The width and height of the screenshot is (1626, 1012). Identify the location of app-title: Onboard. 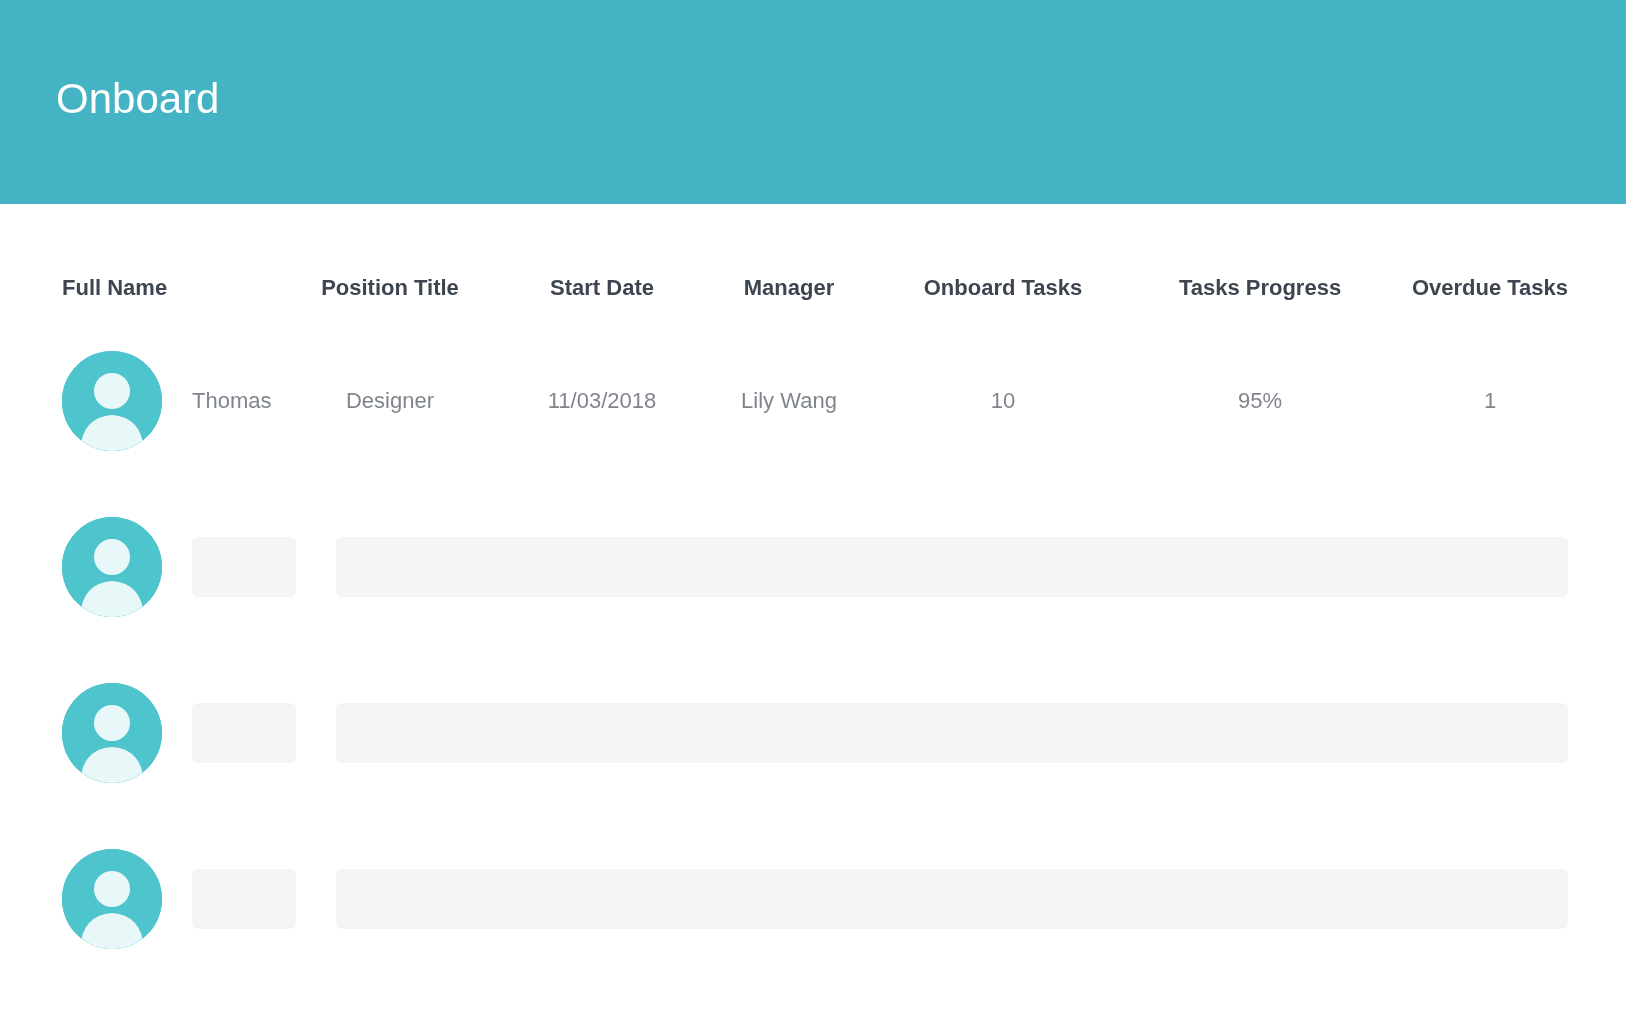
(138, 99).